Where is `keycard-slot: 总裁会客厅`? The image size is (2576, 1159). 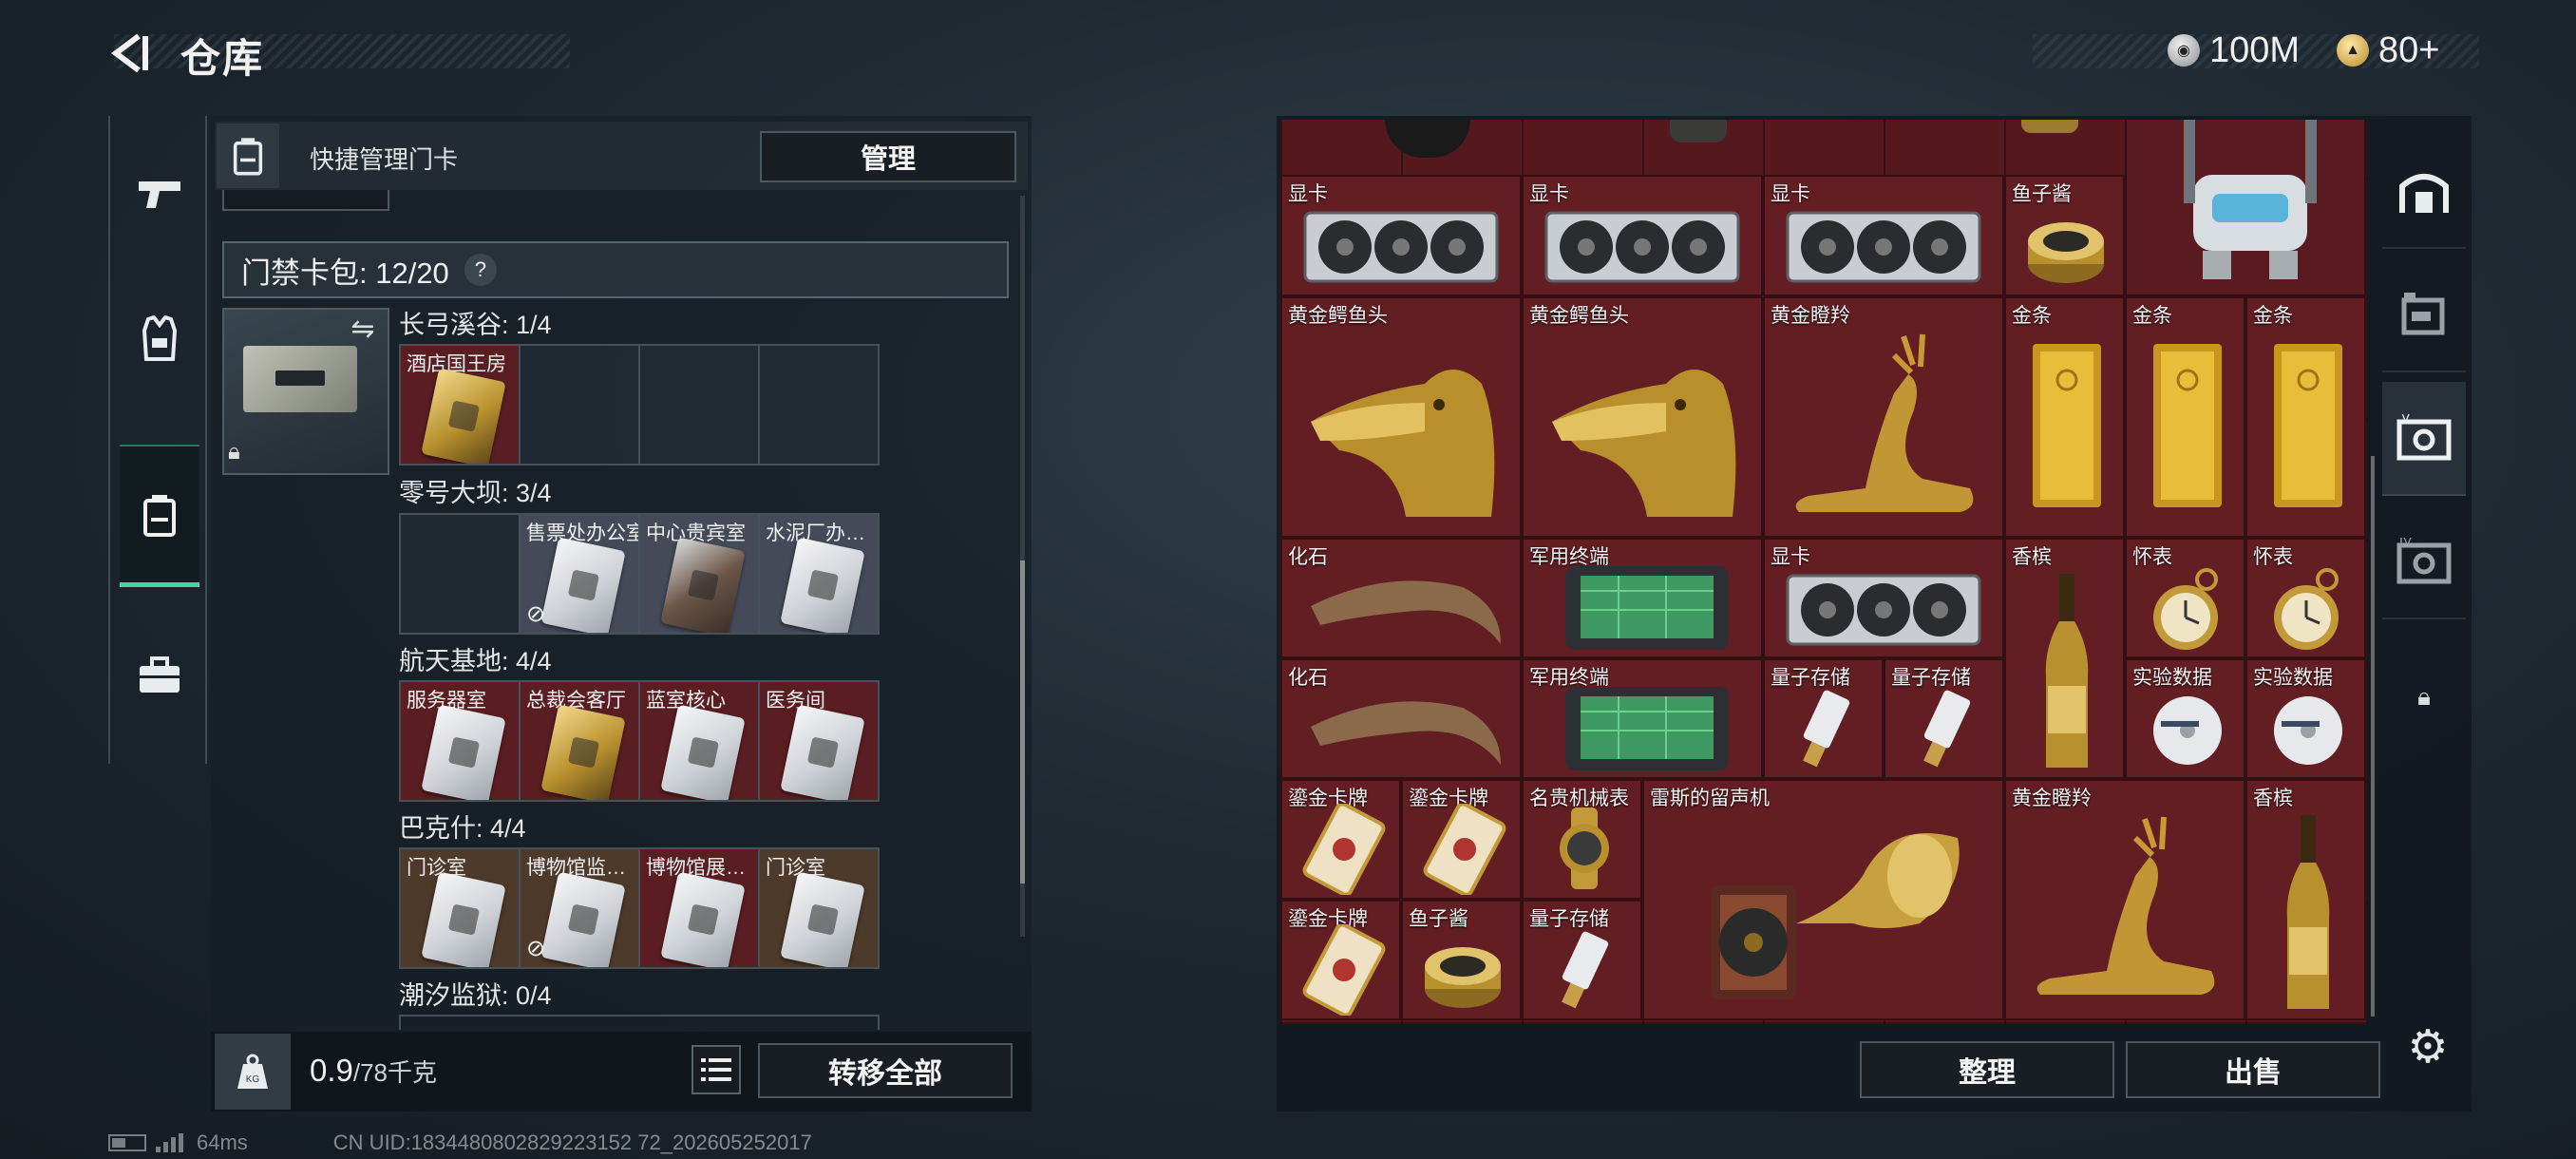 keycard-slot: 总裁会客厅 is located at coordinates (579, 741).